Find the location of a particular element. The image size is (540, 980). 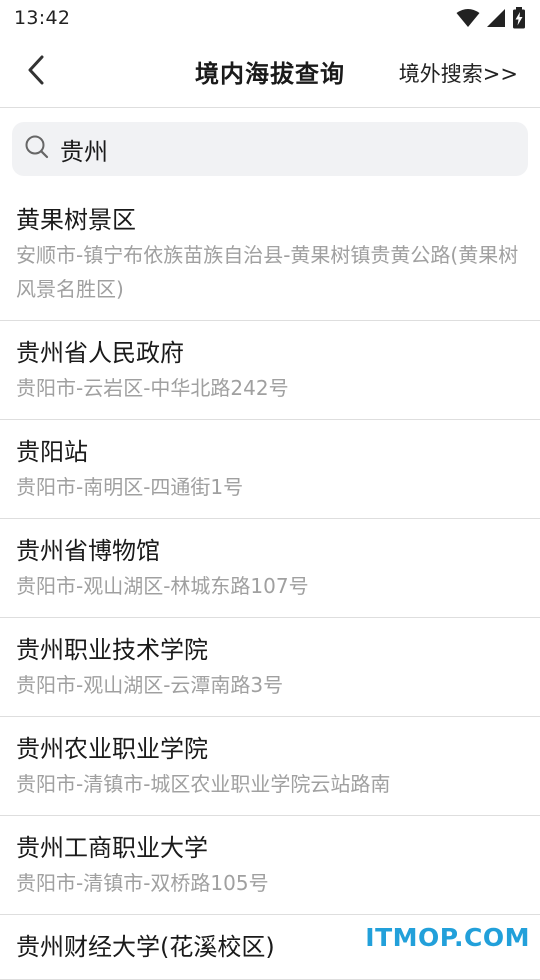

search-icon is located at coordinates (37, 149).